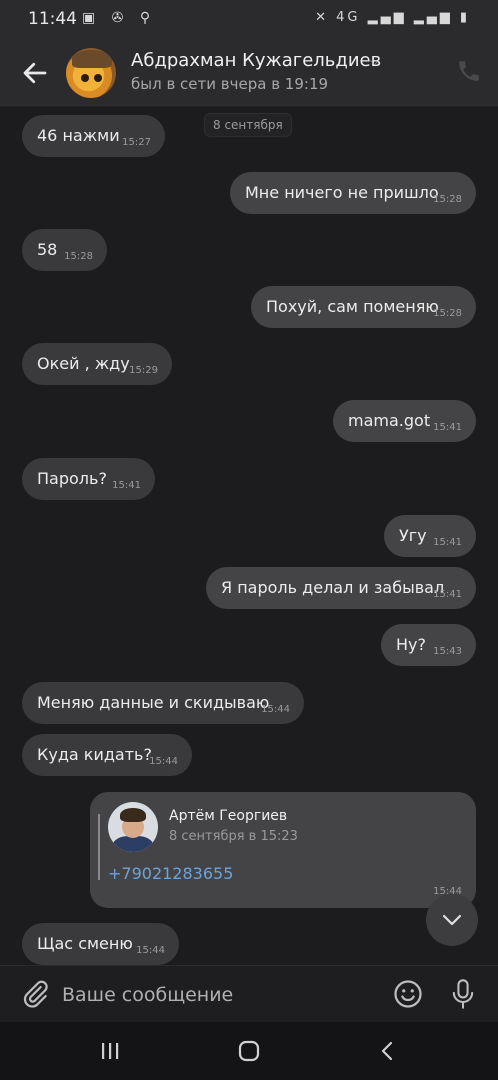 The height and width of the screenshot is (1080, 498). What do you see at coordinates (153, 702) in the screenshot?
I see `message-text: Меняю данные и скидываю` at bounding box center [153, 702].